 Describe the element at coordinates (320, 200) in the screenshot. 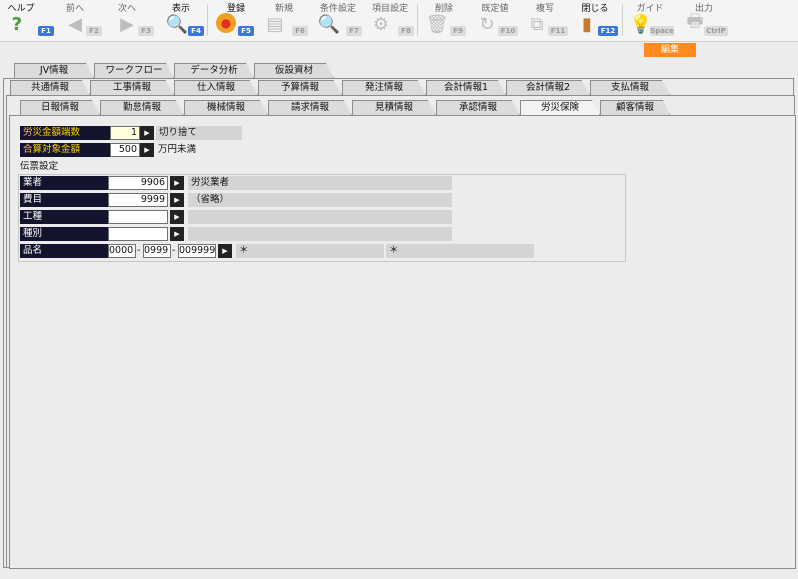

I see `expense-name: （省略）` at that location.